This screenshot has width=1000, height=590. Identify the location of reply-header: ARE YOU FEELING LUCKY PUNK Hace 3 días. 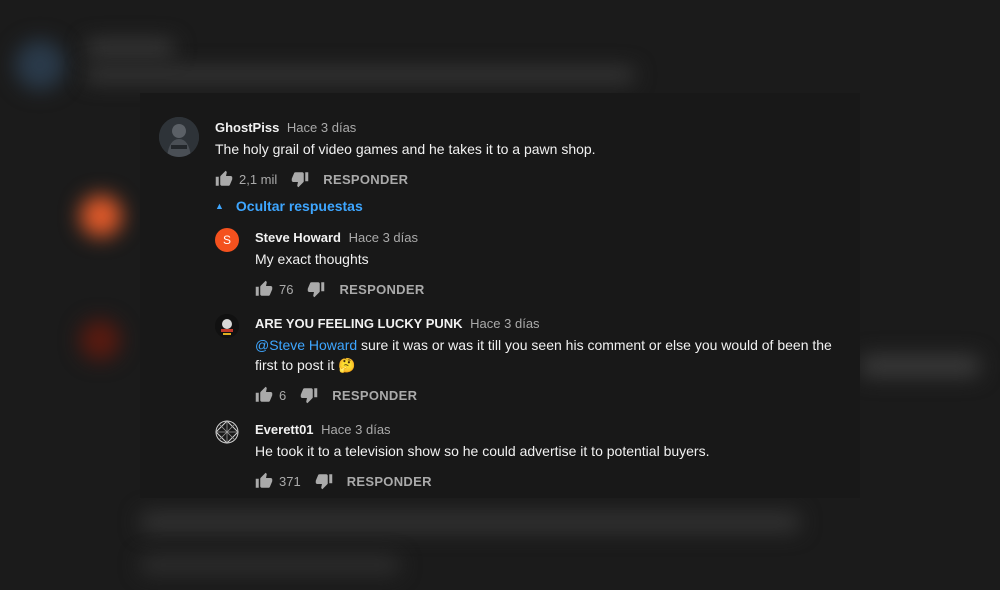
(397, 323).